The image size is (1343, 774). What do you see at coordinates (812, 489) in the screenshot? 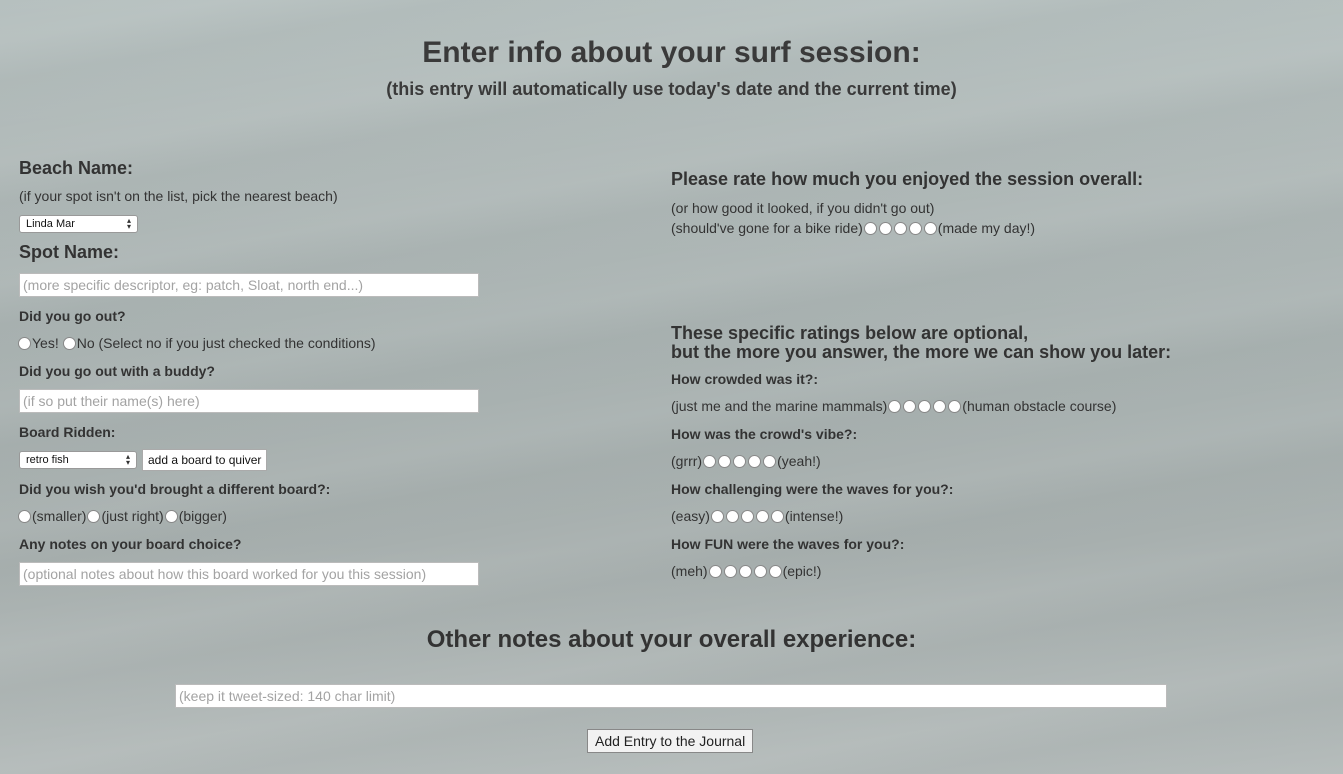
I see `challenge-question: How challenging were the waves for you?:` at bounding box center [812, 489].